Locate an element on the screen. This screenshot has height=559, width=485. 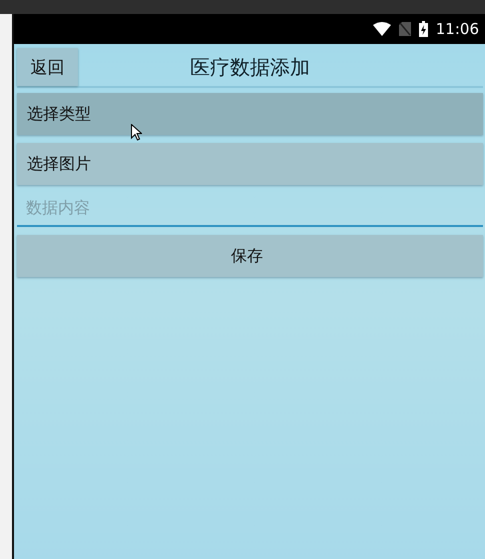
content-field: 数据内容 is located at coordinates (250, 208).